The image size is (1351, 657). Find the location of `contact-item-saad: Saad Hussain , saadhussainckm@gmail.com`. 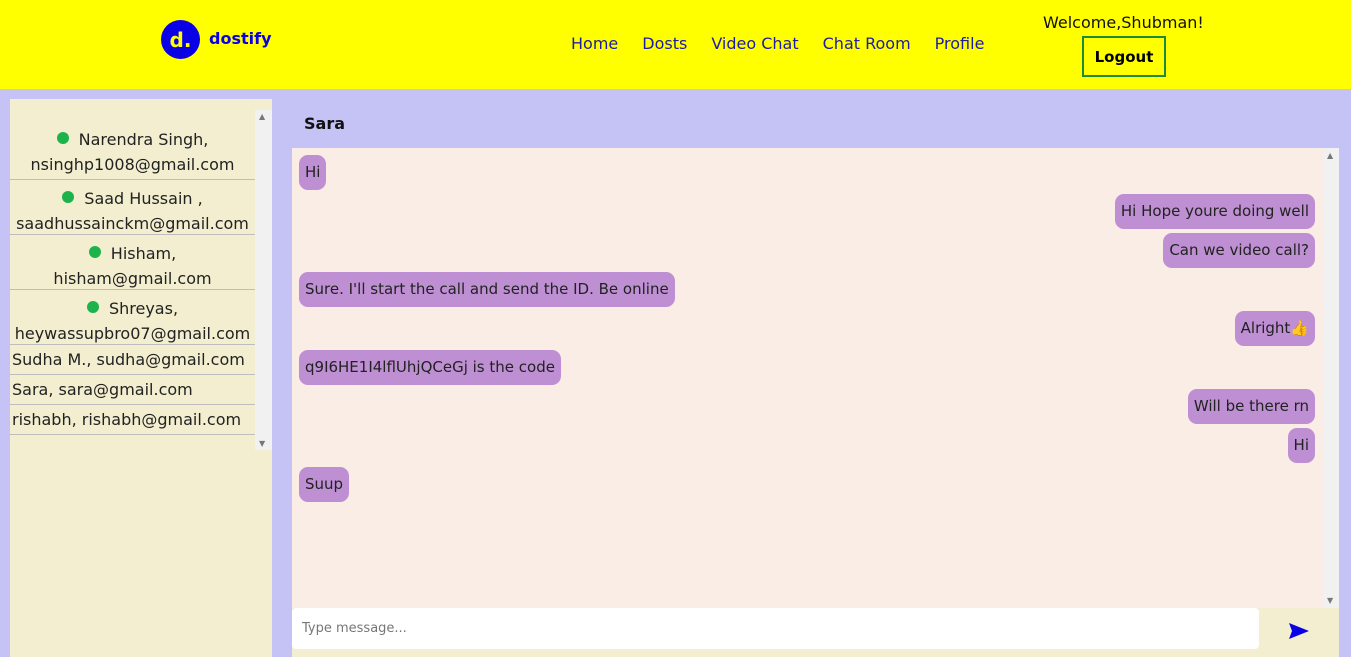

contact-item-saad: Saad Hussain , saadhussainckm@gmail.com is located at coordinates (132, 207).